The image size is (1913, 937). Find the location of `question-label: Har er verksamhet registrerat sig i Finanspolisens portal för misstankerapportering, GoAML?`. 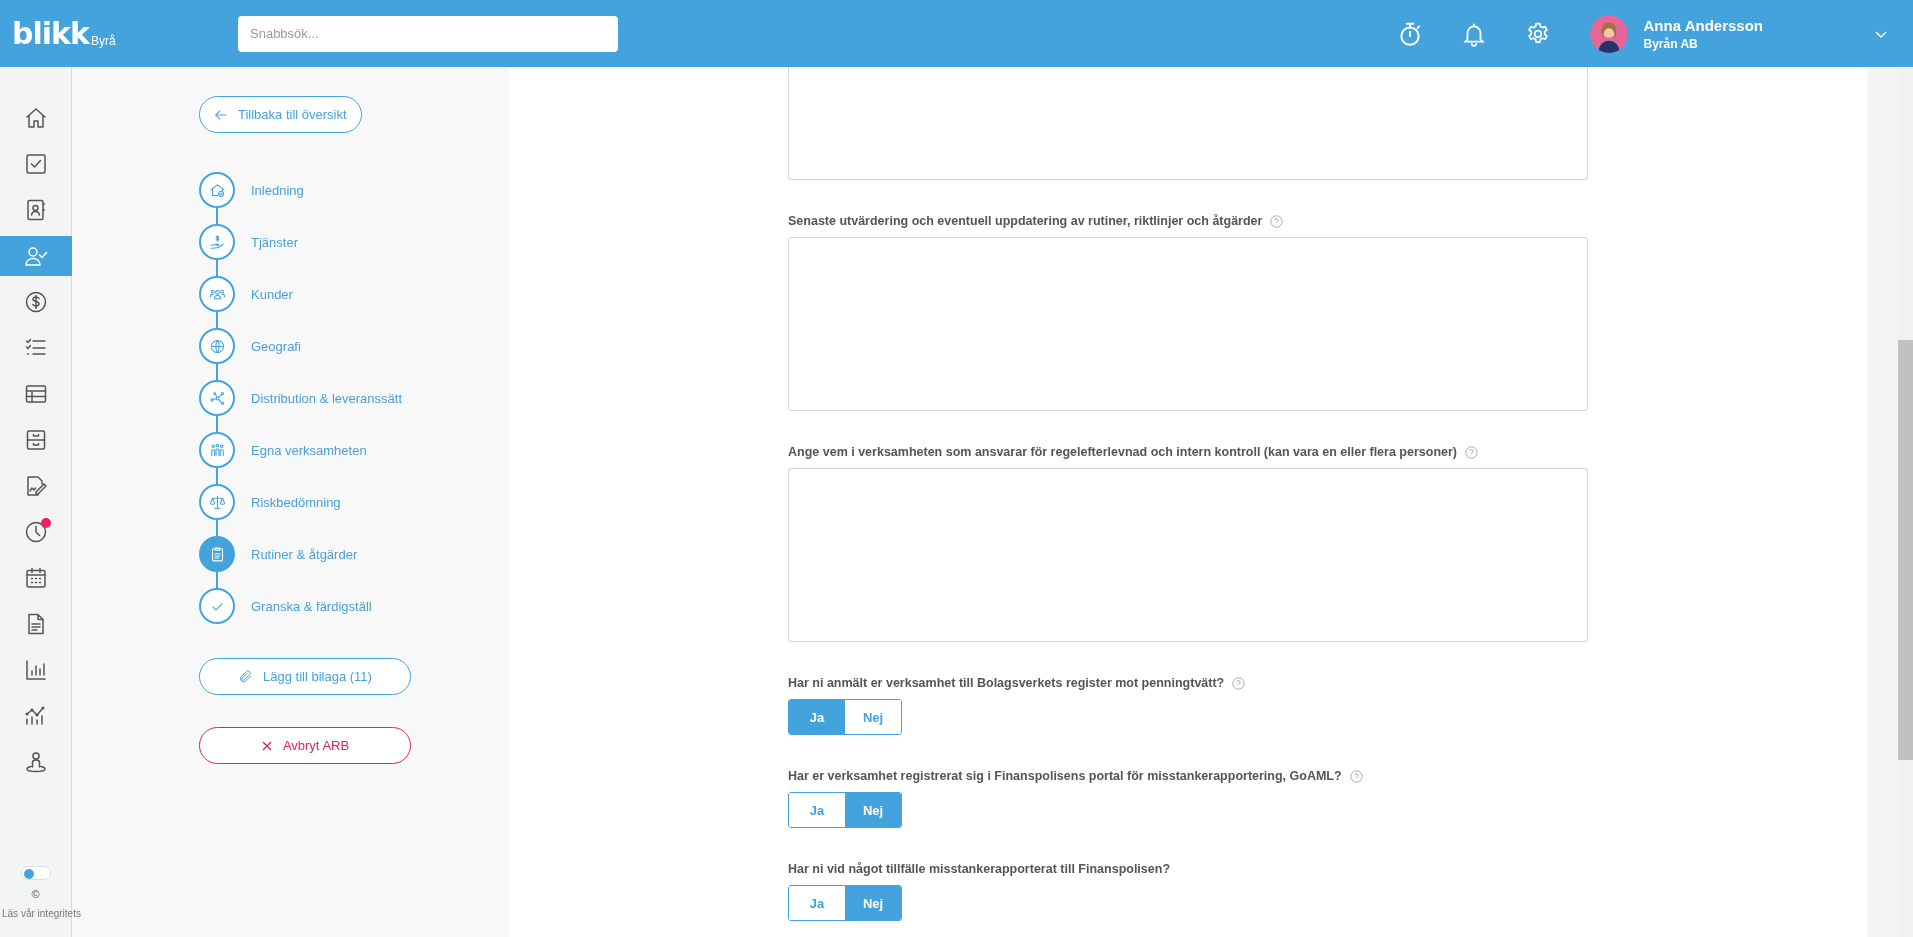

question-label: Har er verksamhet registrerat sig i Finanspolisens portal för misstankerapportering, GoAML? is located at coordinates (1065, 776).